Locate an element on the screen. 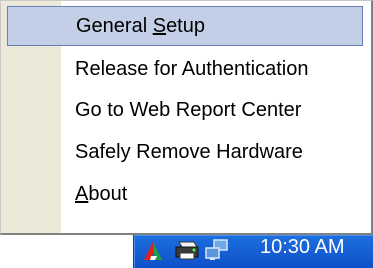  menu-item-safely-remove-hardware: Safely Remove Hardware is located at coordinates (185, 152).